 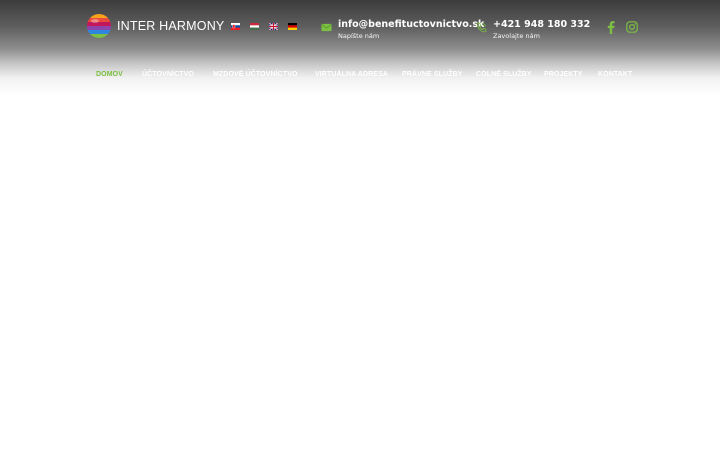 What do you see at coordinates (504, 75) in the screenshot?
I see `nav-item-colne-sluzby: COLNÉ SLUŽBY` at bounding box center [504, 75].